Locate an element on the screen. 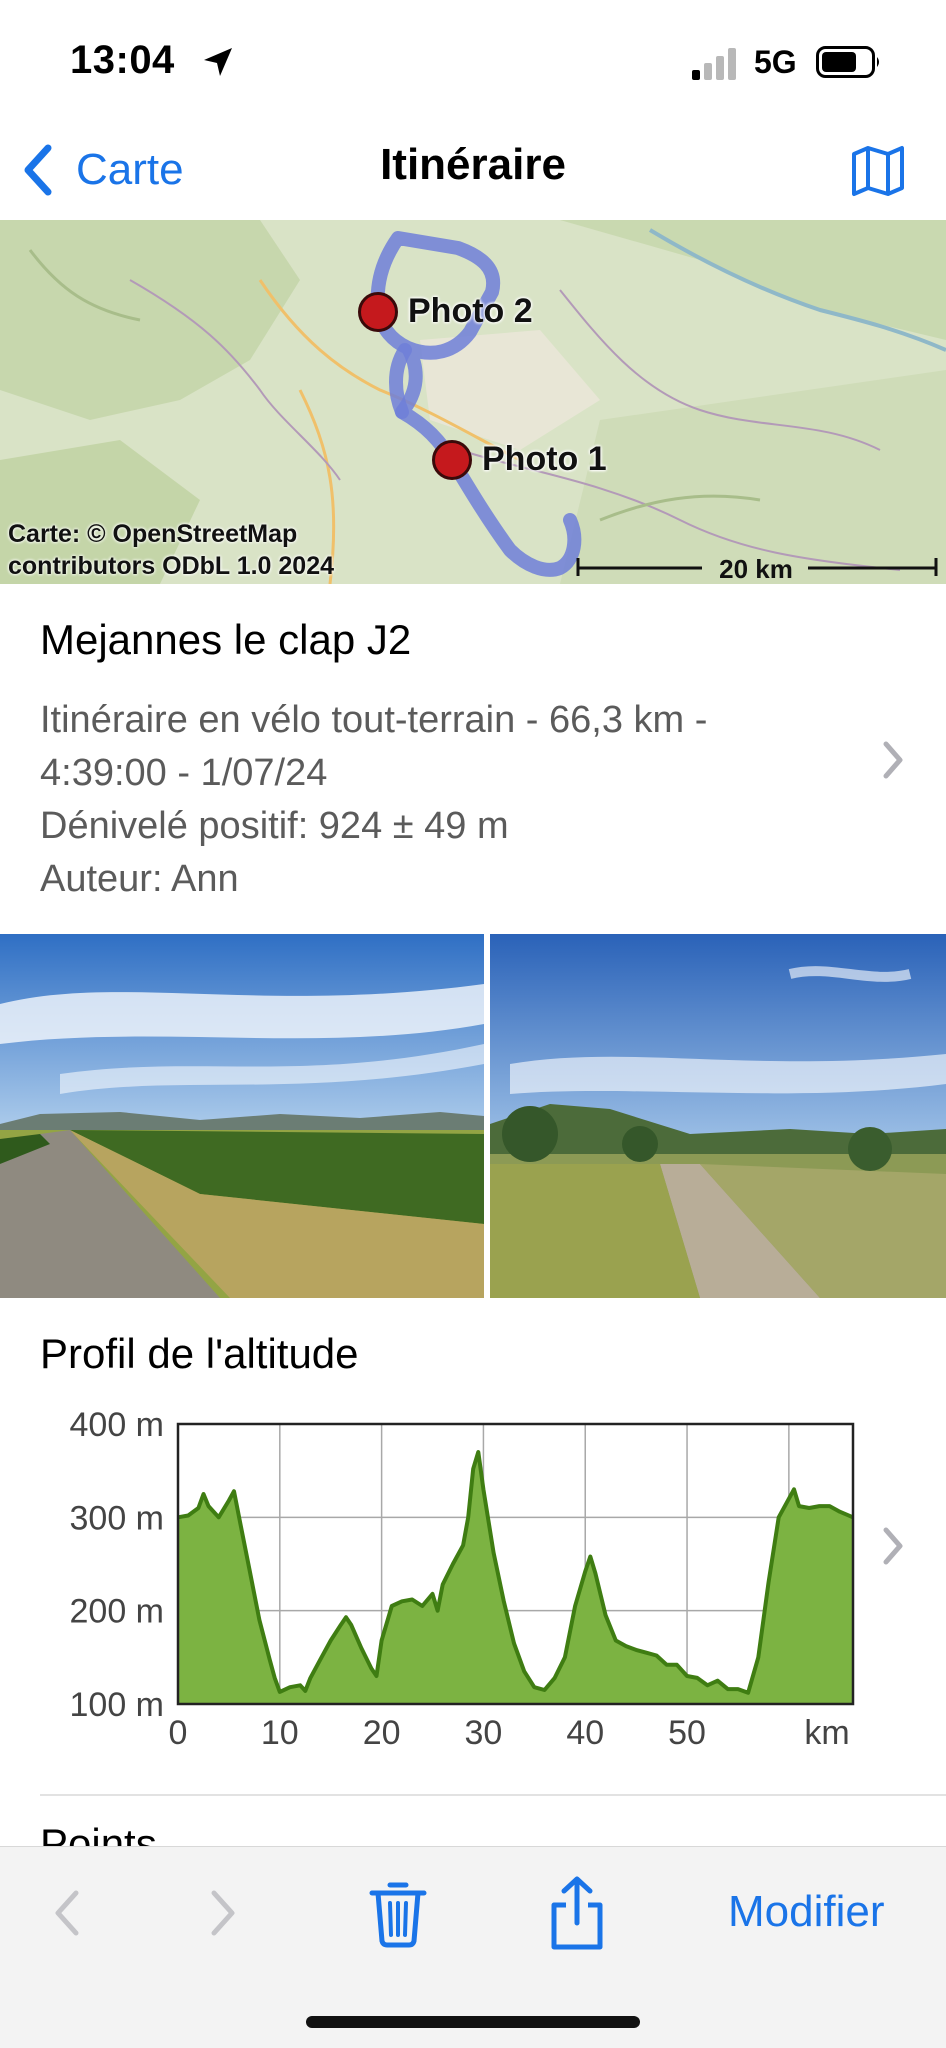  next-arrow-icon is located at coordinates (222, 1913).